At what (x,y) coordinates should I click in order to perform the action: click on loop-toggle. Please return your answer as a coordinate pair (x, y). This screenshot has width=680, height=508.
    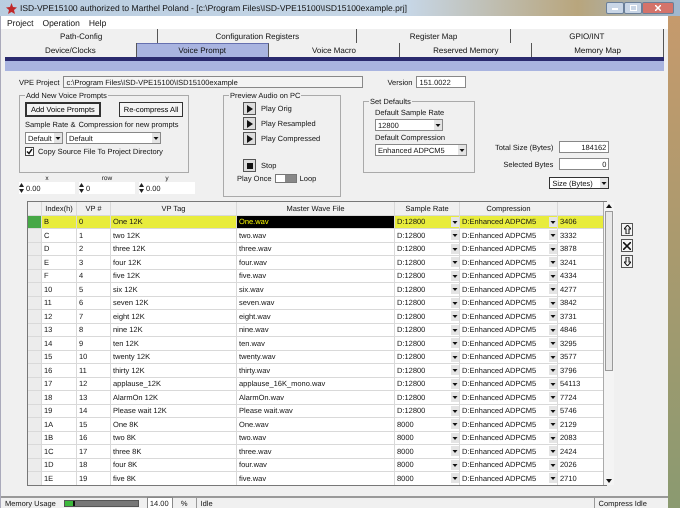
    Looking at the image, I should click on (285, 178).